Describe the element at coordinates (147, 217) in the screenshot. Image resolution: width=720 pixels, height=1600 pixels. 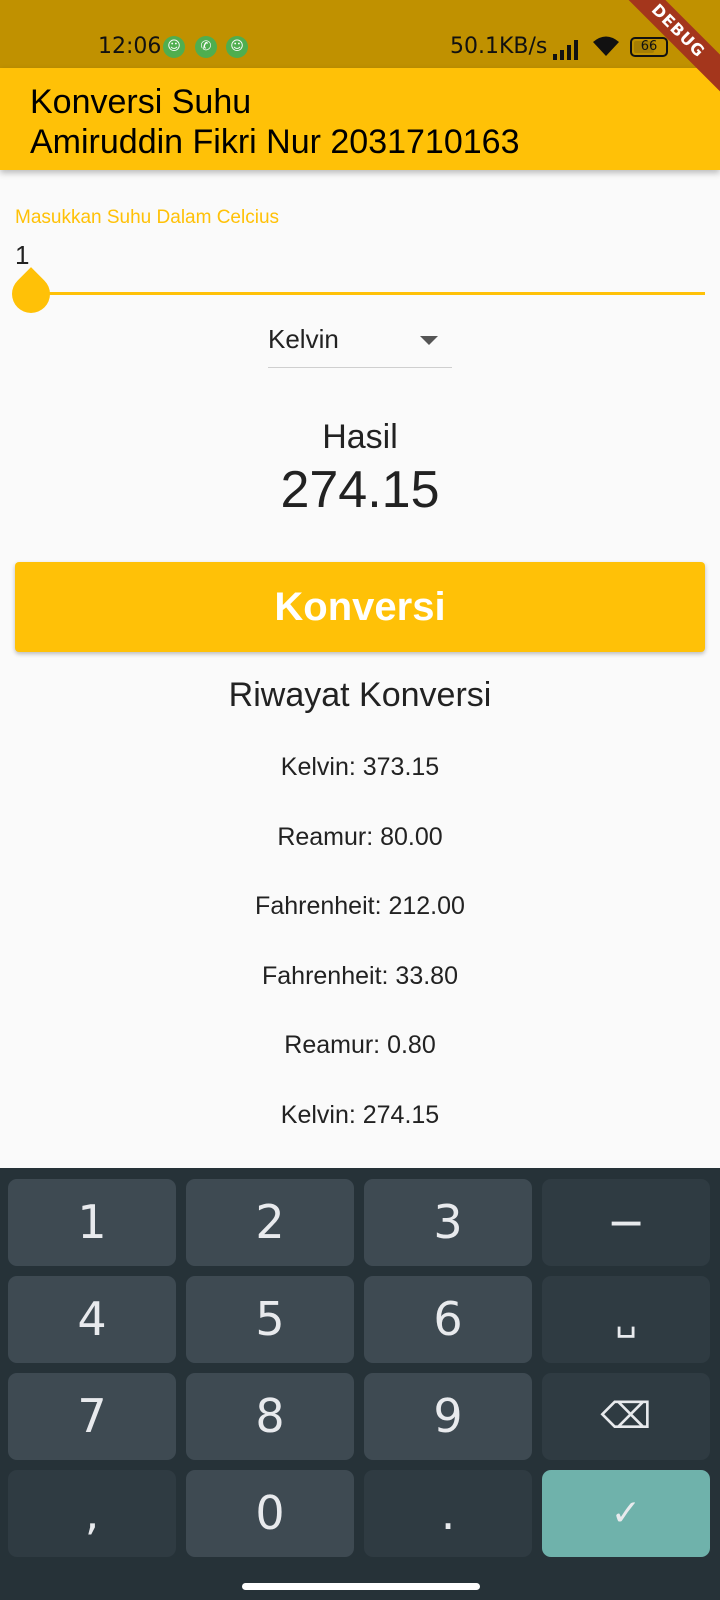
I see `celsius-input-label: Masukkan Suhu Dalam Celcius` at that location.